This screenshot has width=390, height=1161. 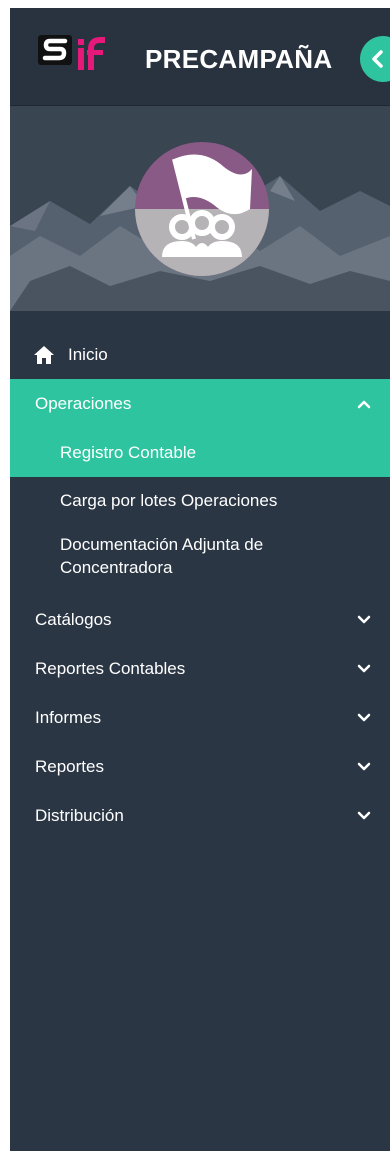 I want to click on submenu-item-label: Documentación Adjunta de Concentradora, so click(x=162, y=556).